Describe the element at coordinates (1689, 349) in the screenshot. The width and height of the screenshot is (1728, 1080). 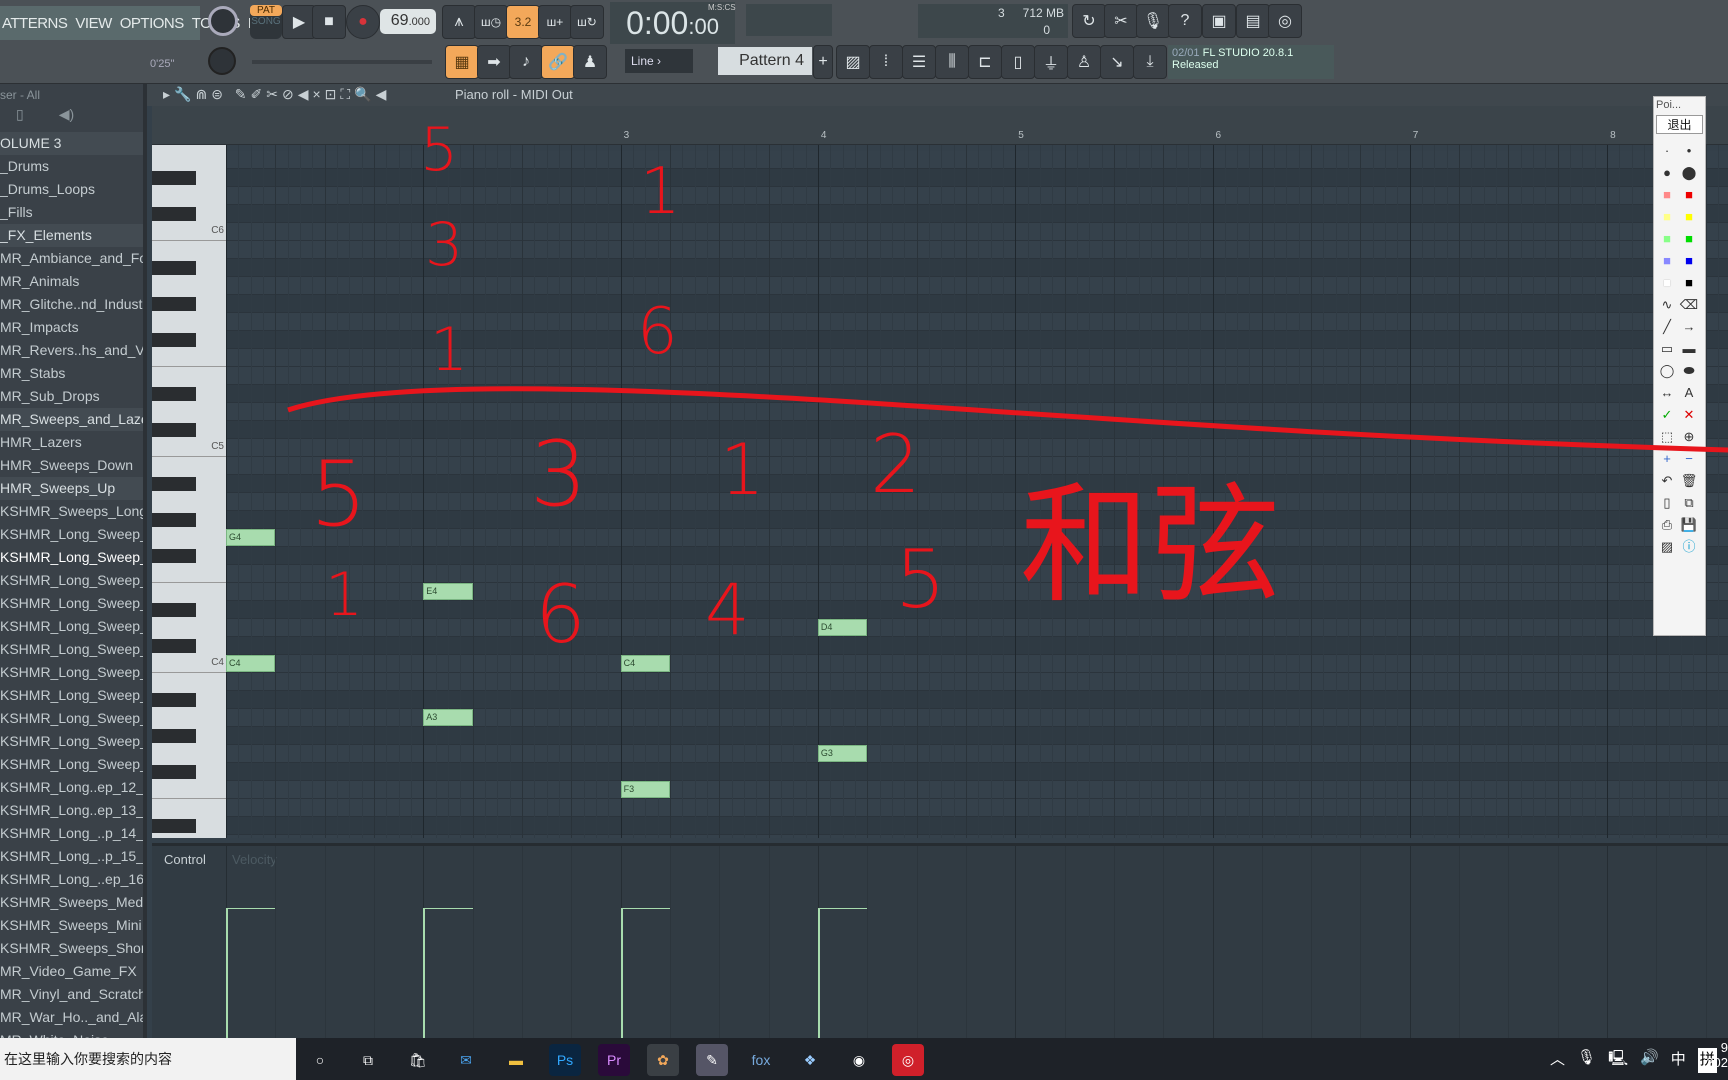
I see `filled-rectangle-icon: ▬` at that location.